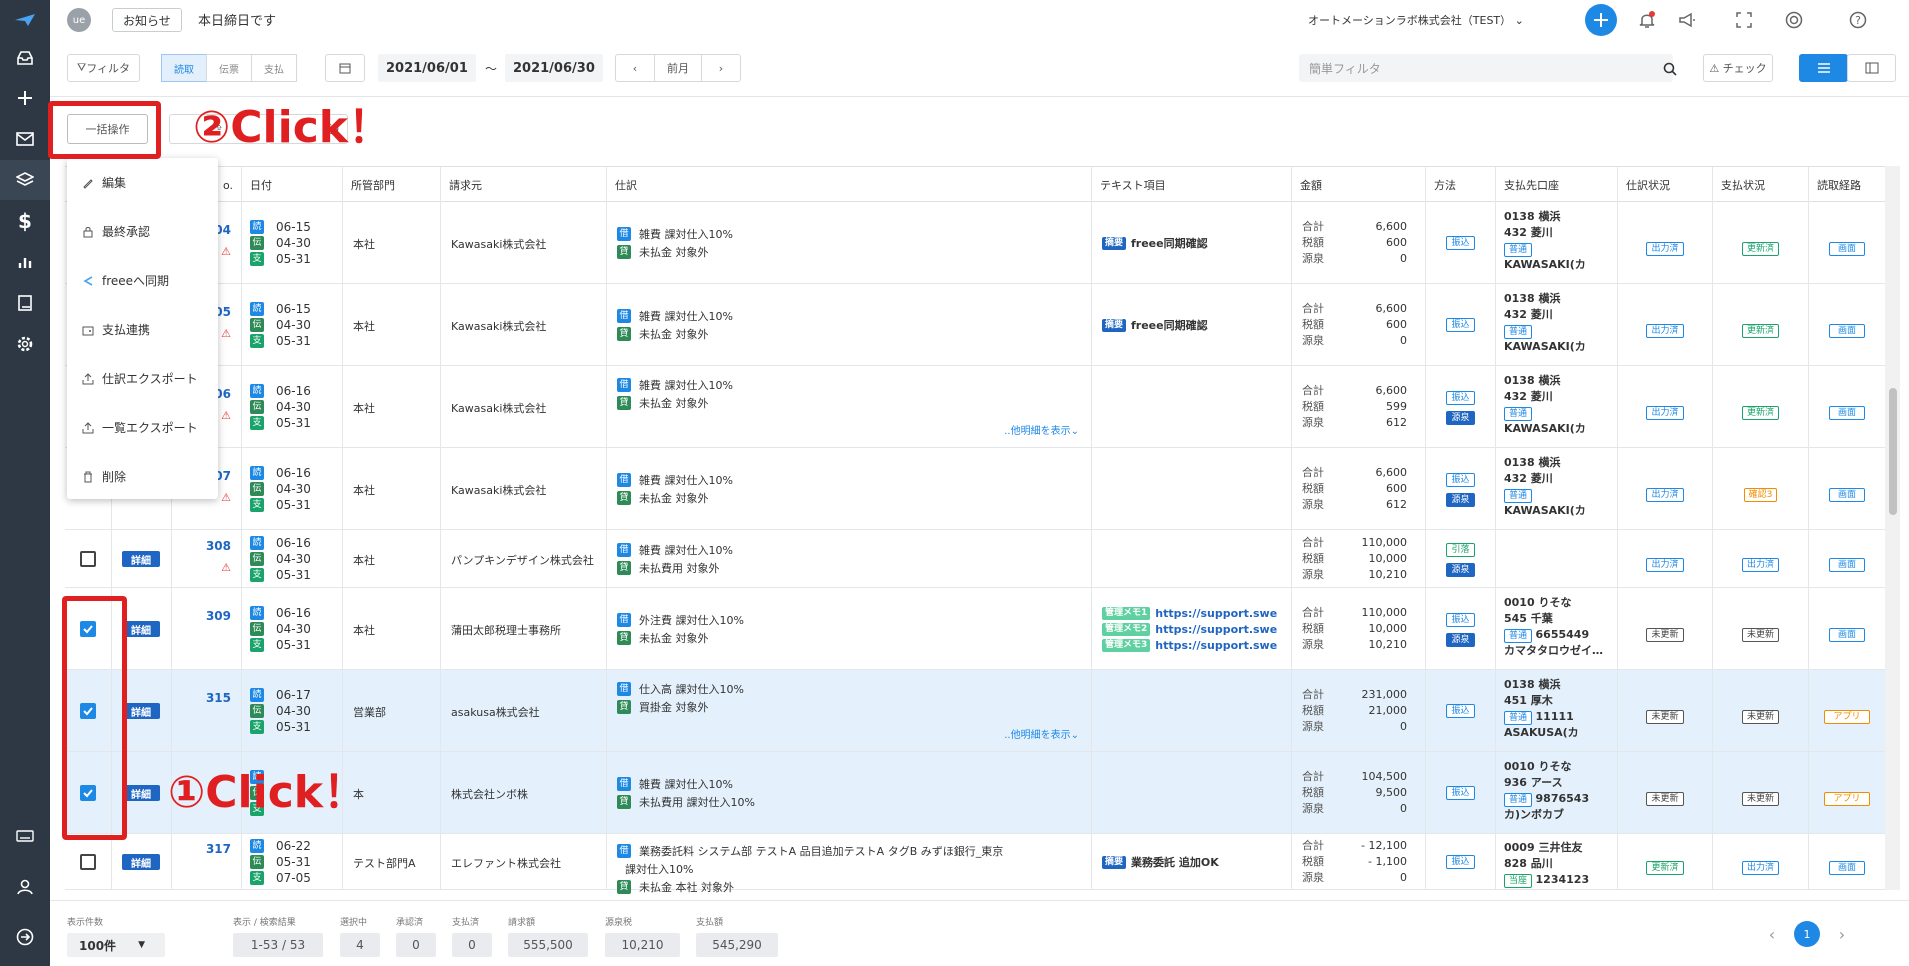 The height and width of the screenshot is (966, 1909). What do you see at coordinates (25, 180) in the screenshot?
I see `layers-icon` at bounding box center [25, 180].